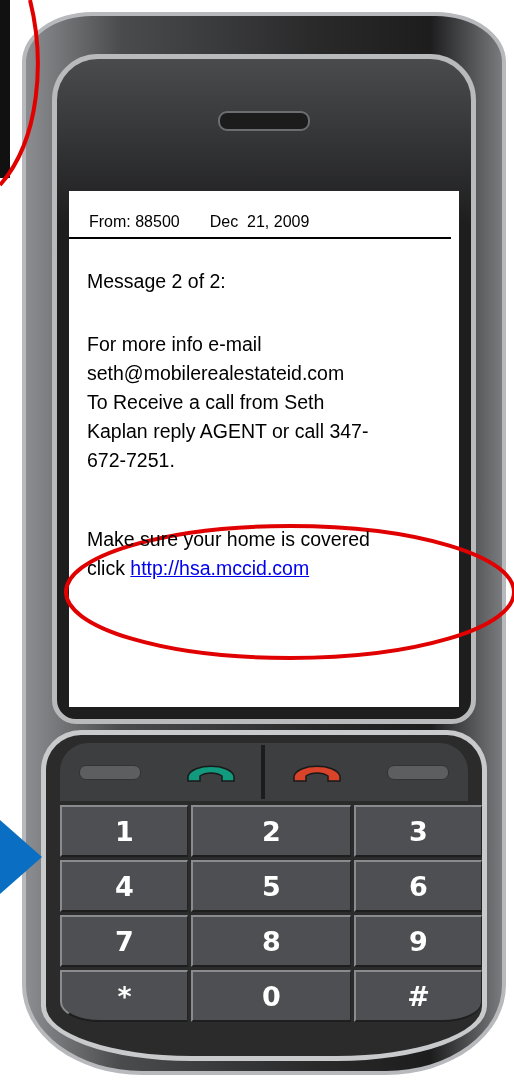 Image resolution: width=514 pixels, height=1081 pixels. What do you see at coordinates (264, 121) in the screenshot?
I see `speaker-icon` at bounding box center [264, 121].